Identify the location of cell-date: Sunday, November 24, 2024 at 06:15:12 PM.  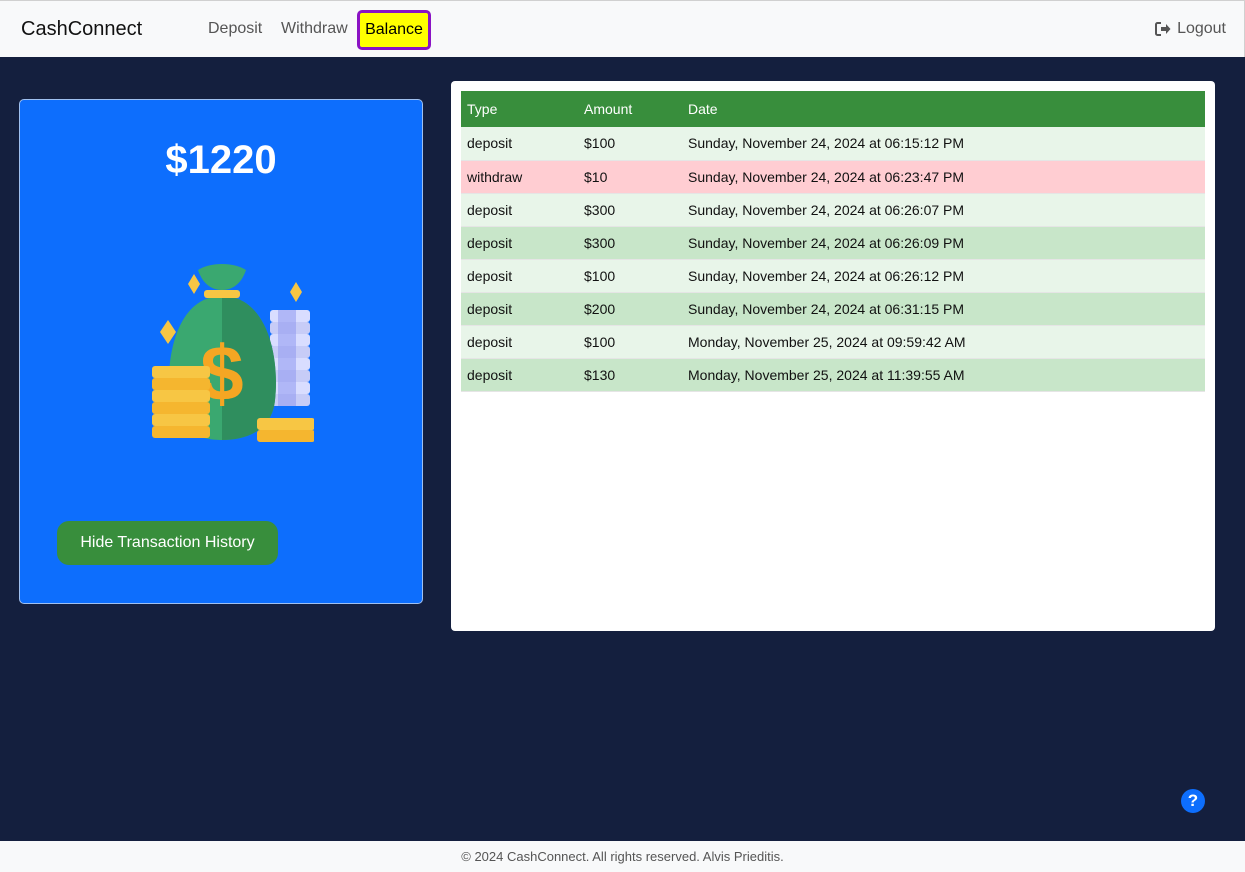
(943, 144).